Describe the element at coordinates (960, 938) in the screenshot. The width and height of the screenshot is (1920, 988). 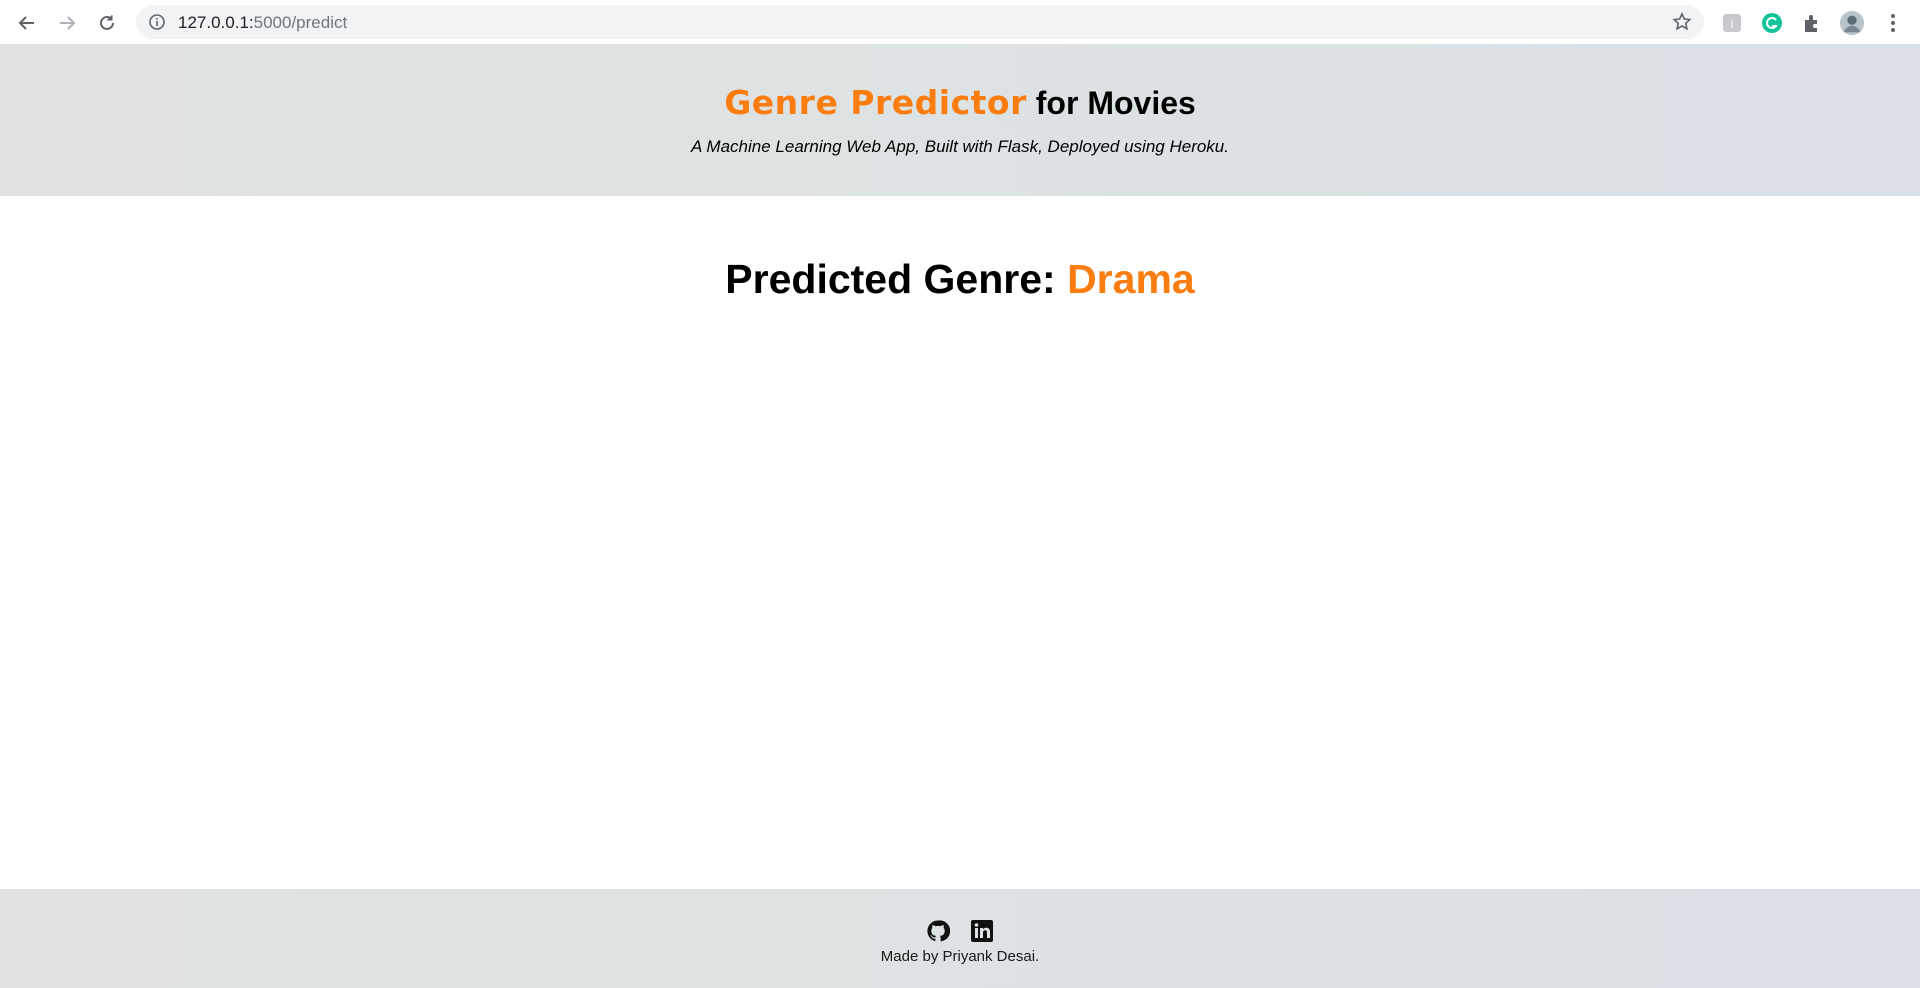
I see `site-footer: Made by Priyank Desai.` at that location.